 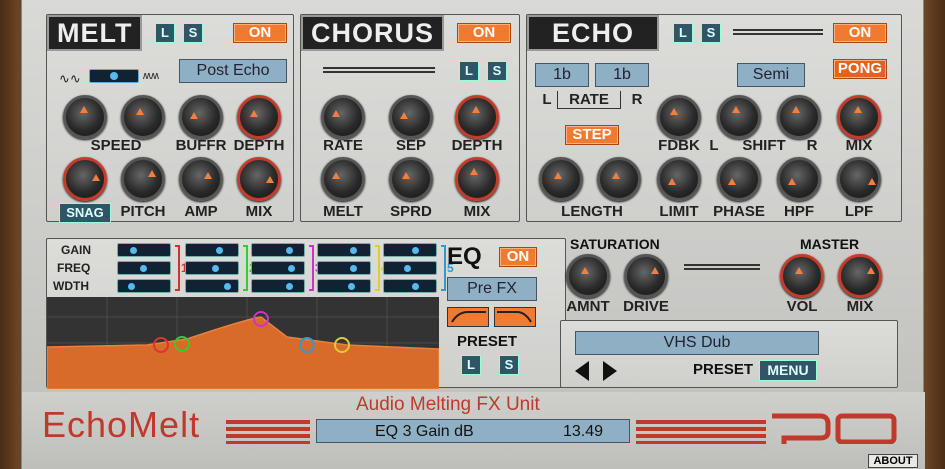 What do you see at coordinates (278, 268) in the screenshot?
I see `eq-band-3-freq-slider` at bounding box center [278, 268].